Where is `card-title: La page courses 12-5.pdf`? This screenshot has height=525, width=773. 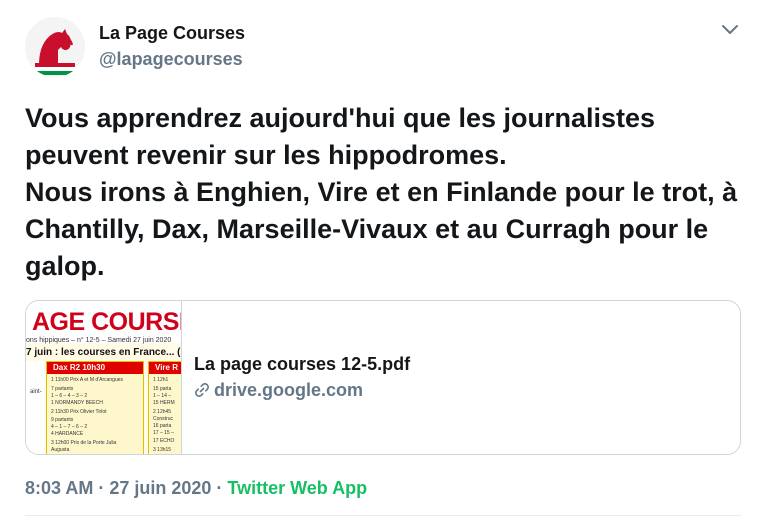
card-title: La page courses 12-5.pdf is located at coordinates (302, 364).